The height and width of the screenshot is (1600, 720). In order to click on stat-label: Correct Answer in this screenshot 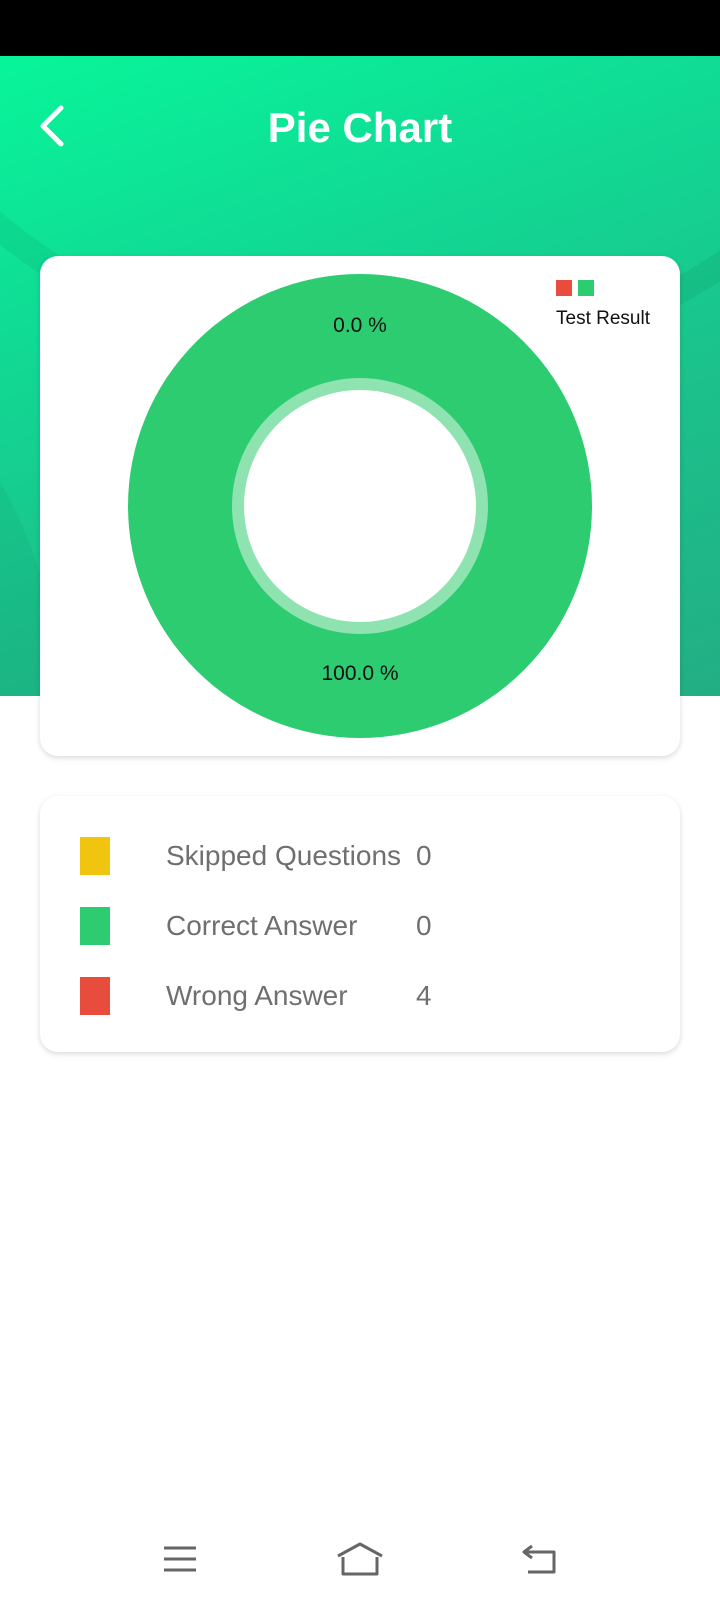, I will do `click(262, 925)`.